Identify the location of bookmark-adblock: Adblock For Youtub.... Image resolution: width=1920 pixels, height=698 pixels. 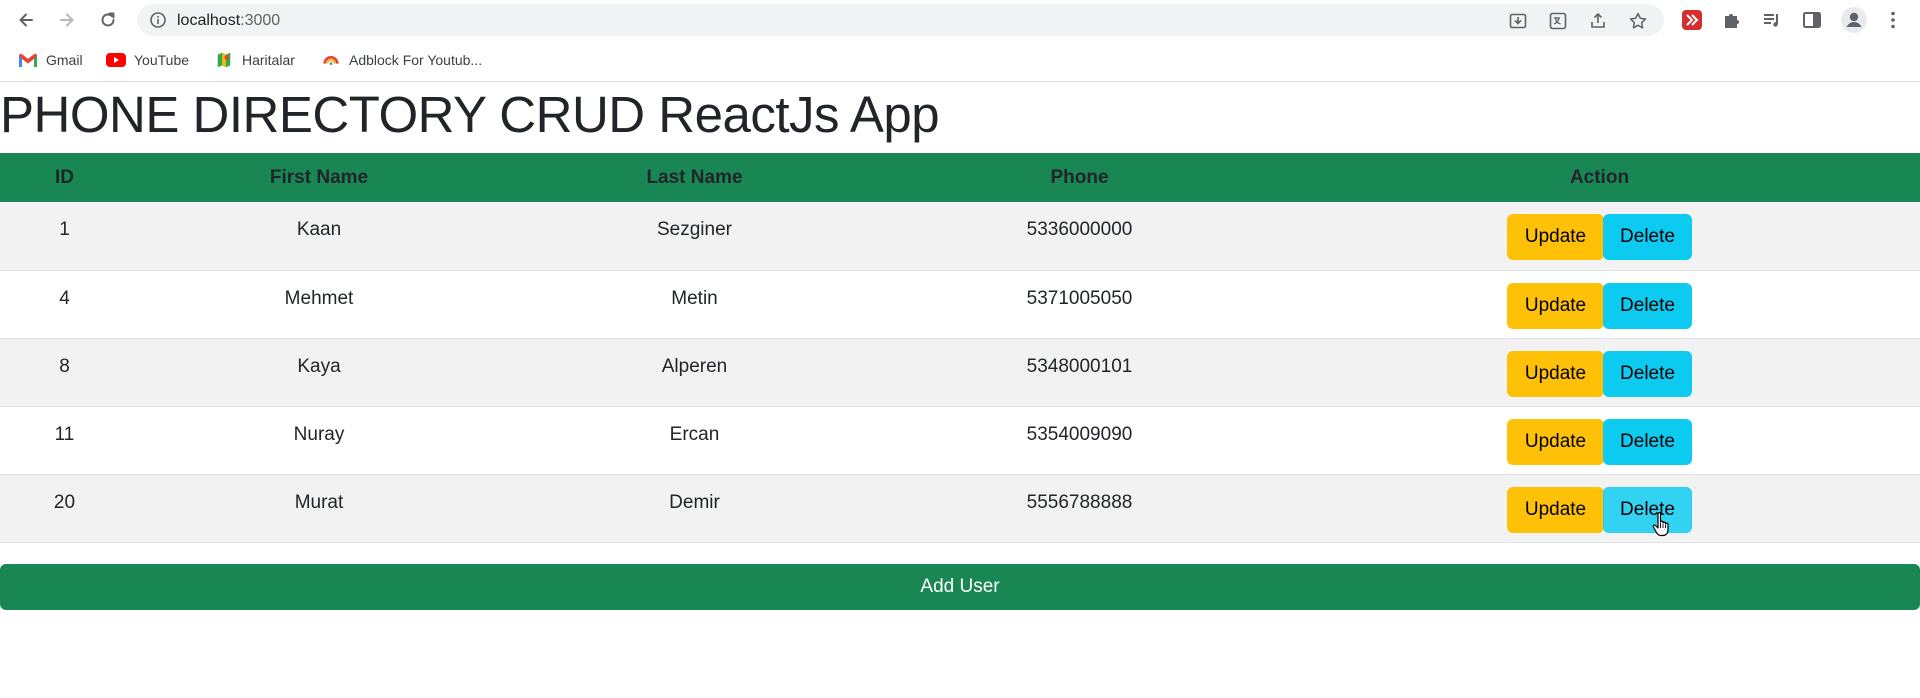
(401, 60).